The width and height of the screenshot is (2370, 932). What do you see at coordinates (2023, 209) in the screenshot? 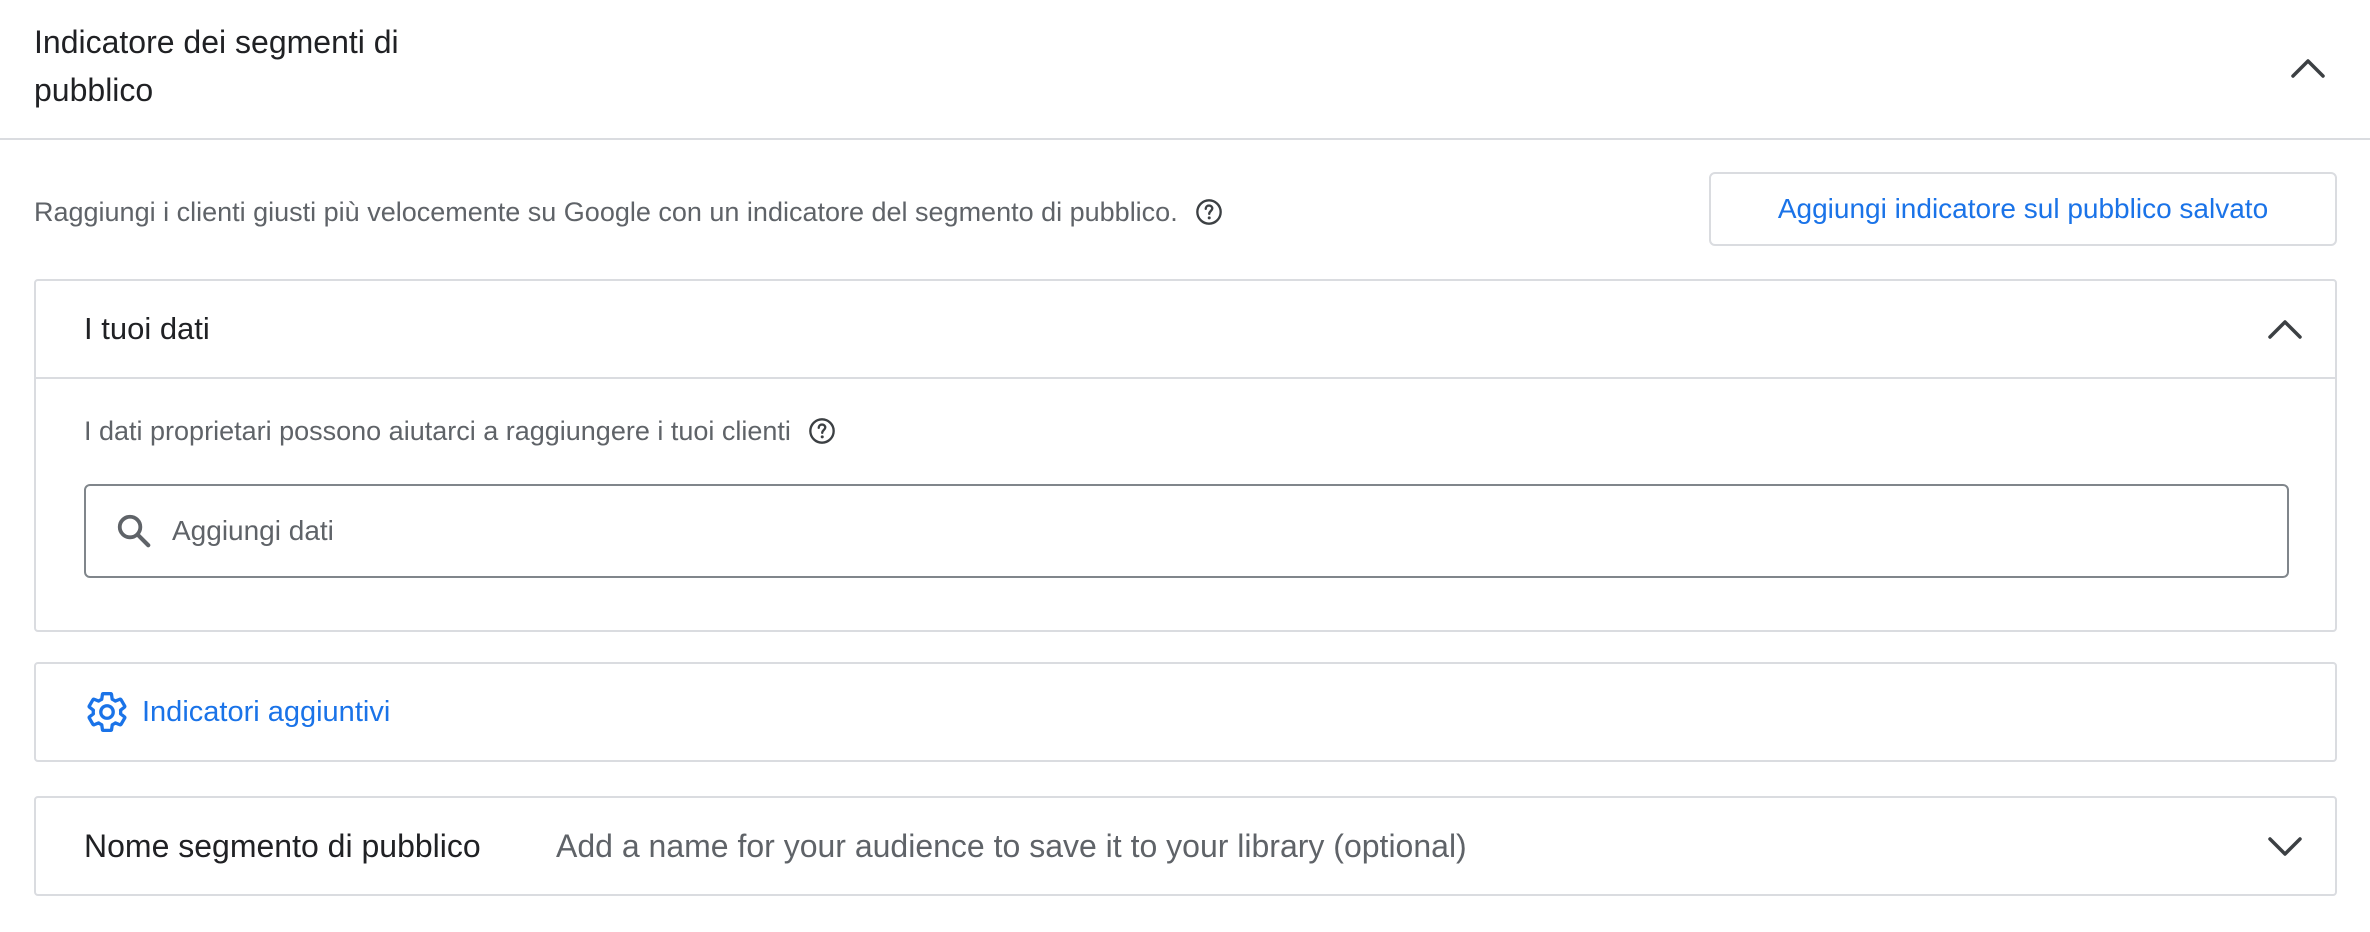
I see `add-saved-signal-button: Aggiungi indicatore sul pubblico salvato` at bounding box center [2023, 209].